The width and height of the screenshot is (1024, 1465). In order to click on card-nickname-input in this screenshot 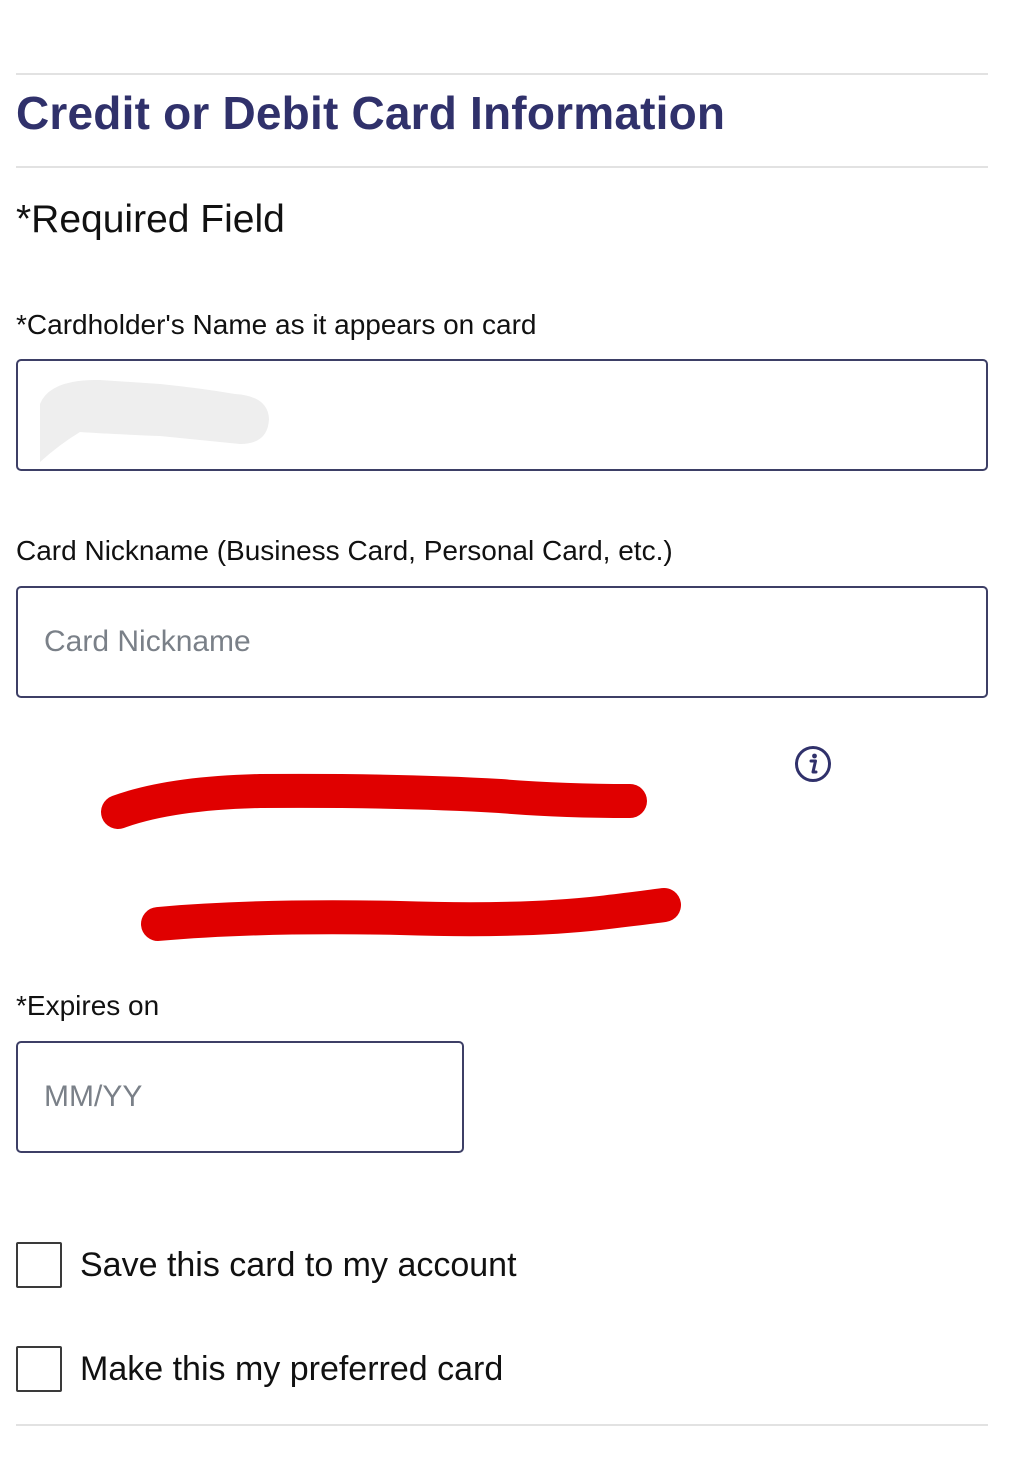, I will do `click(502, 642)`.